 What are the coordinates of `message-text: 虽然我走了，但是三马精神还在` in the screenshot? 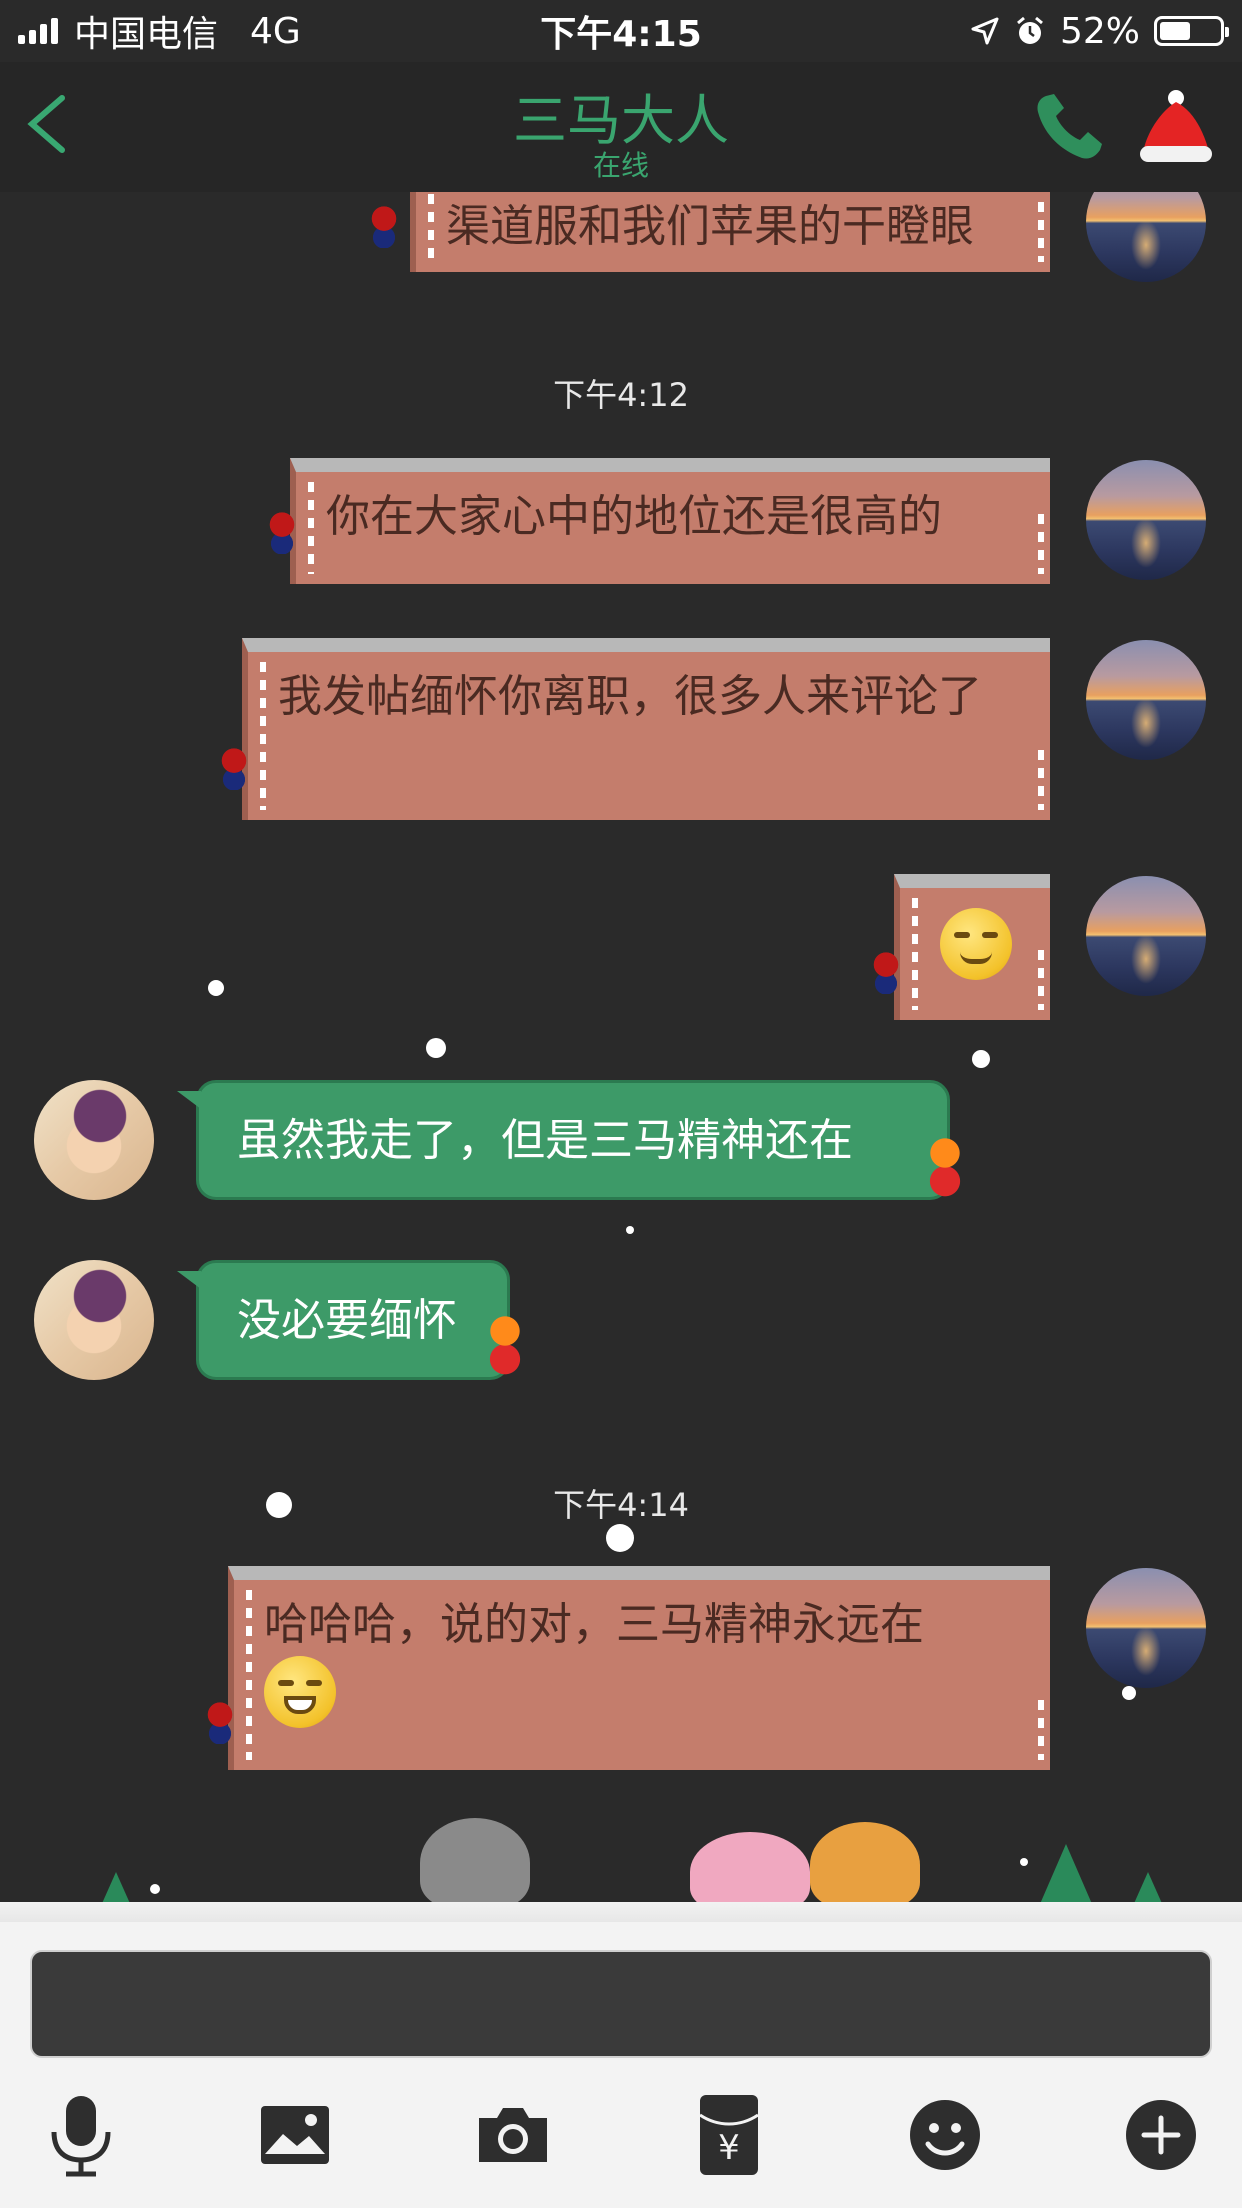 It's located at (545, 1140).